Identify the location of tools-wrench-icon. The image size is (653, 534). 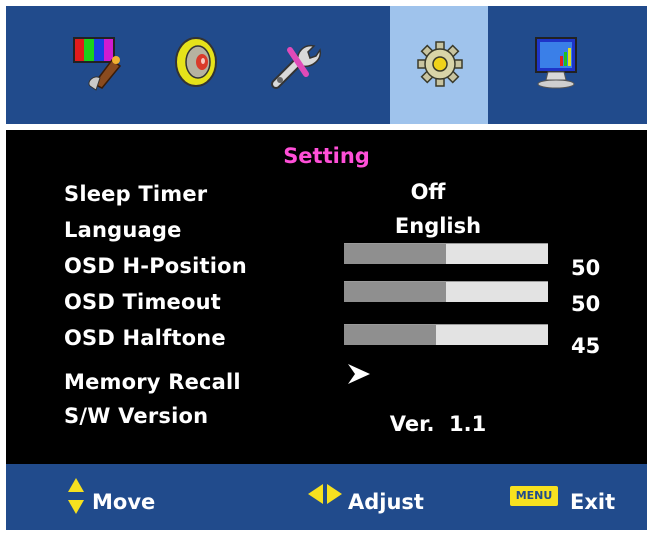
(296, 66).